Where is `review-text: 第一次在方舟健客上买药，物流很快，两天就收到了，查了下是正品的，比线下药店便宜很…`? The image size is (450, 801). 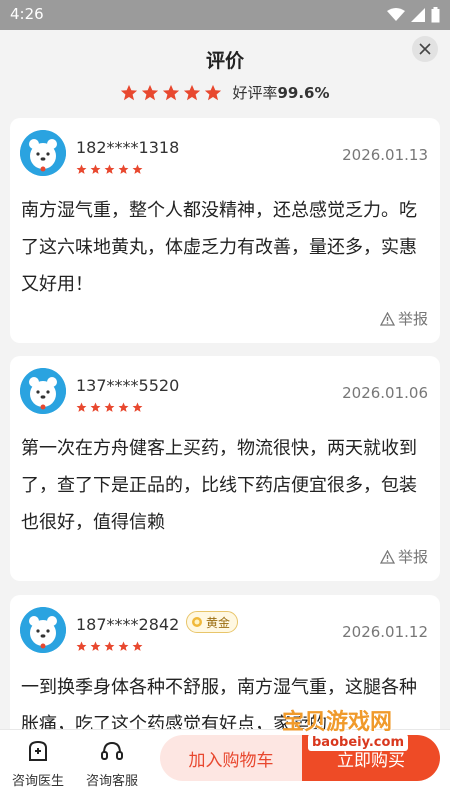
review-text: 第一次在方舟健客上买药，物流很快，两天就收到了，查了下是正品的，比线下药店便宜很… is located at coordinates (219, 485).